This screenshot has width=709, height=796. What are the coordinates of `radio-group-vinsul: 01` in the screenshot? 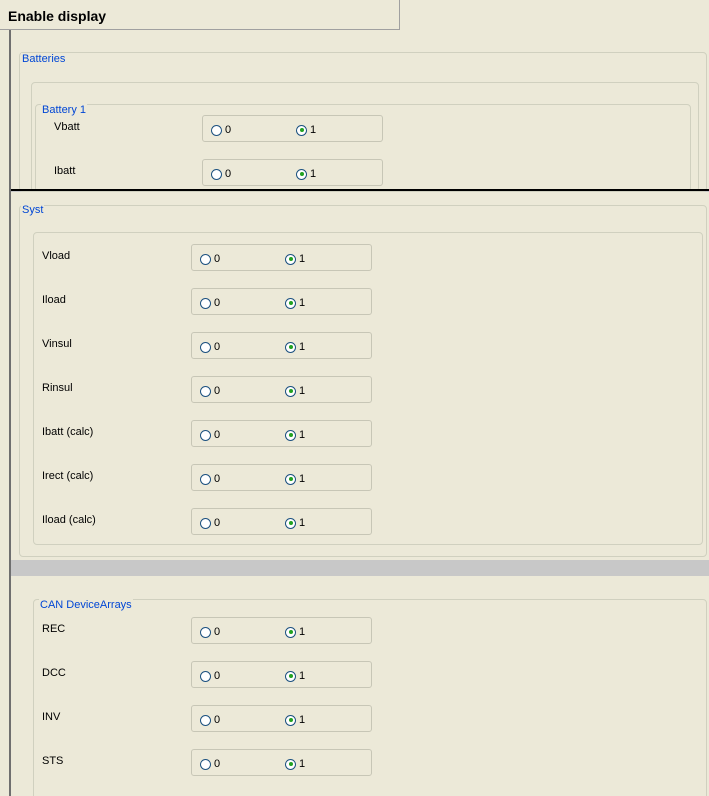 It's located at (281, 345).